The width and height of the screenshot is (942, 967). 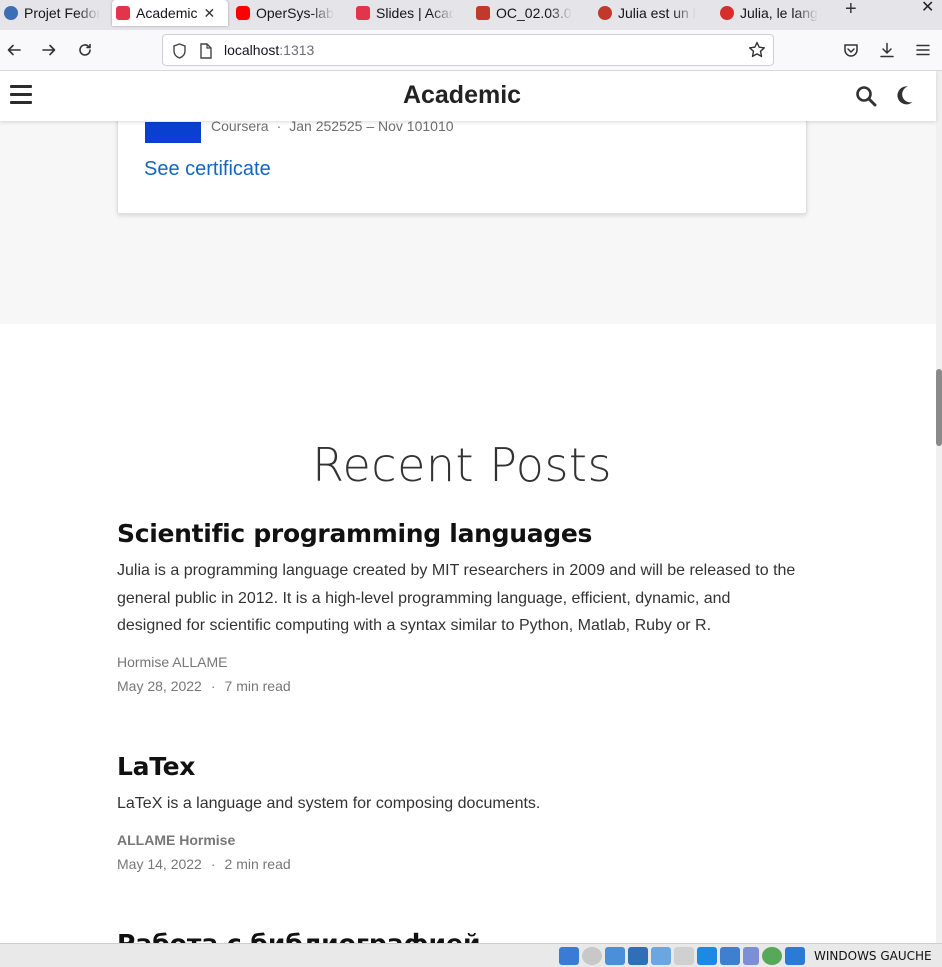 I want to click on recent-posts-heading: Recent Posts, so click(x=462, y=465).